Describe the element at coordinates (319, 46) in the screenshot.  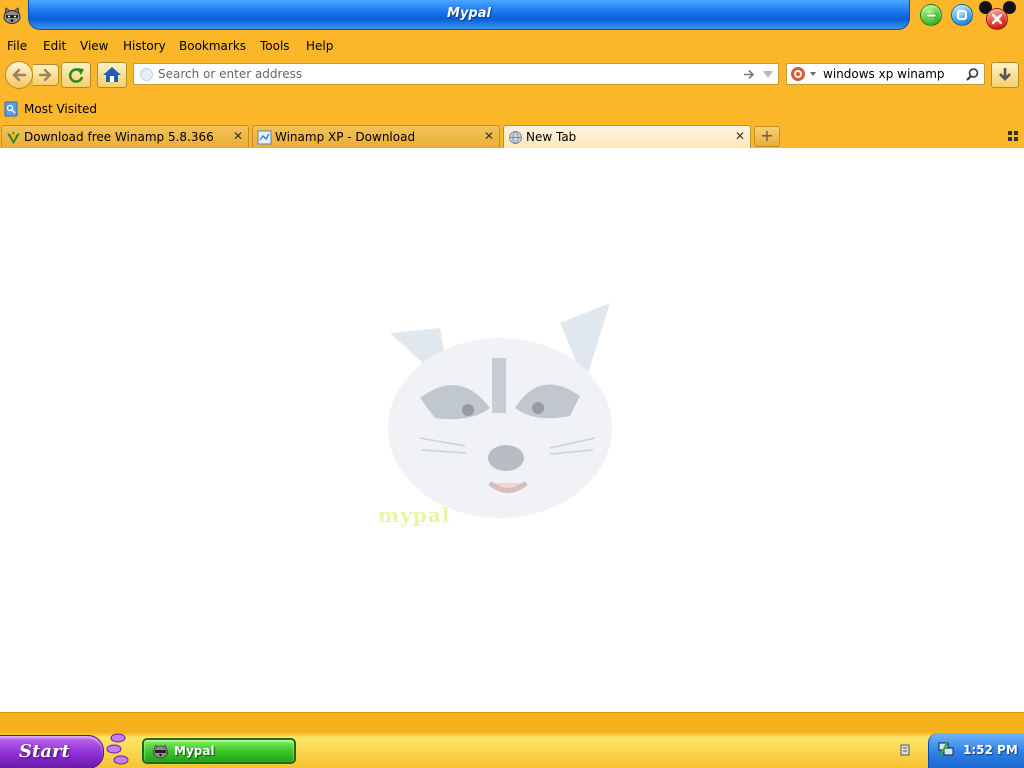
I see `menu-help: Help` at that location.